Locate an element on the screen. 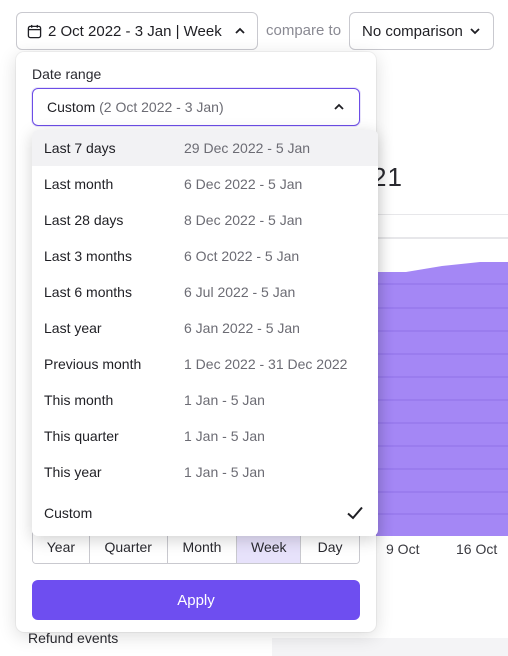 The height and width of the screenshot is (656, 508). option-name: Last month is located at coordinates (79, 184).